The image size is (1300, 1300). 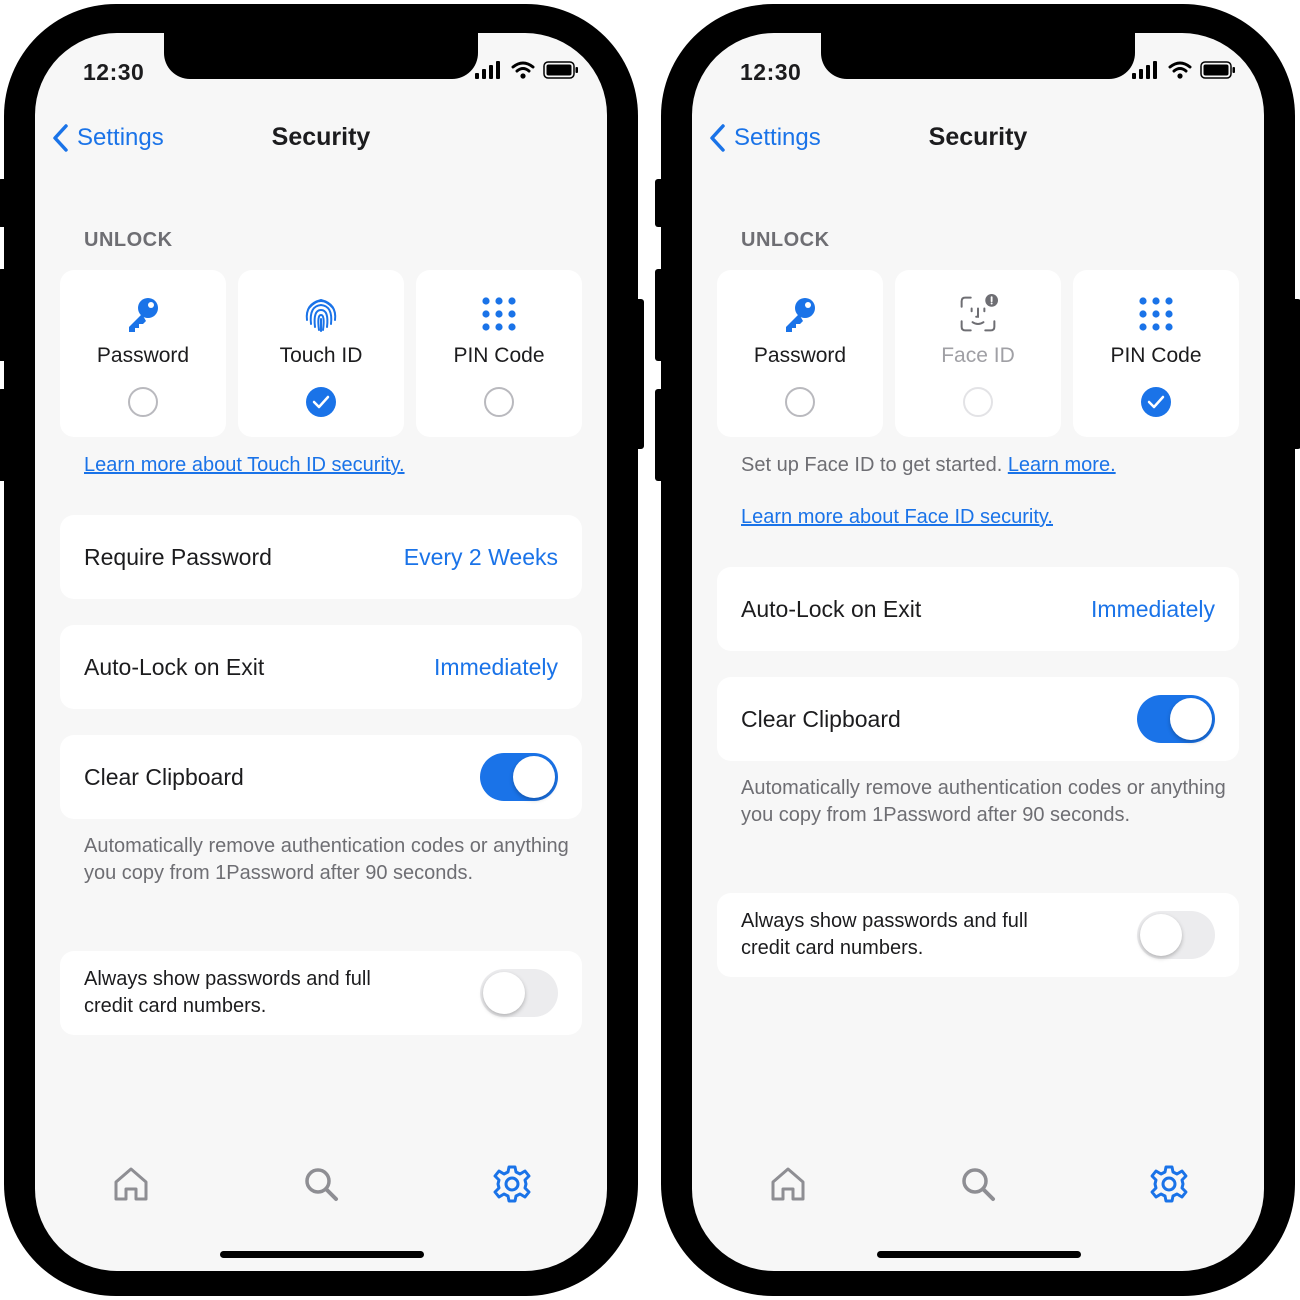 I want to click on wifi-icon, so click(x=1180, y=70).